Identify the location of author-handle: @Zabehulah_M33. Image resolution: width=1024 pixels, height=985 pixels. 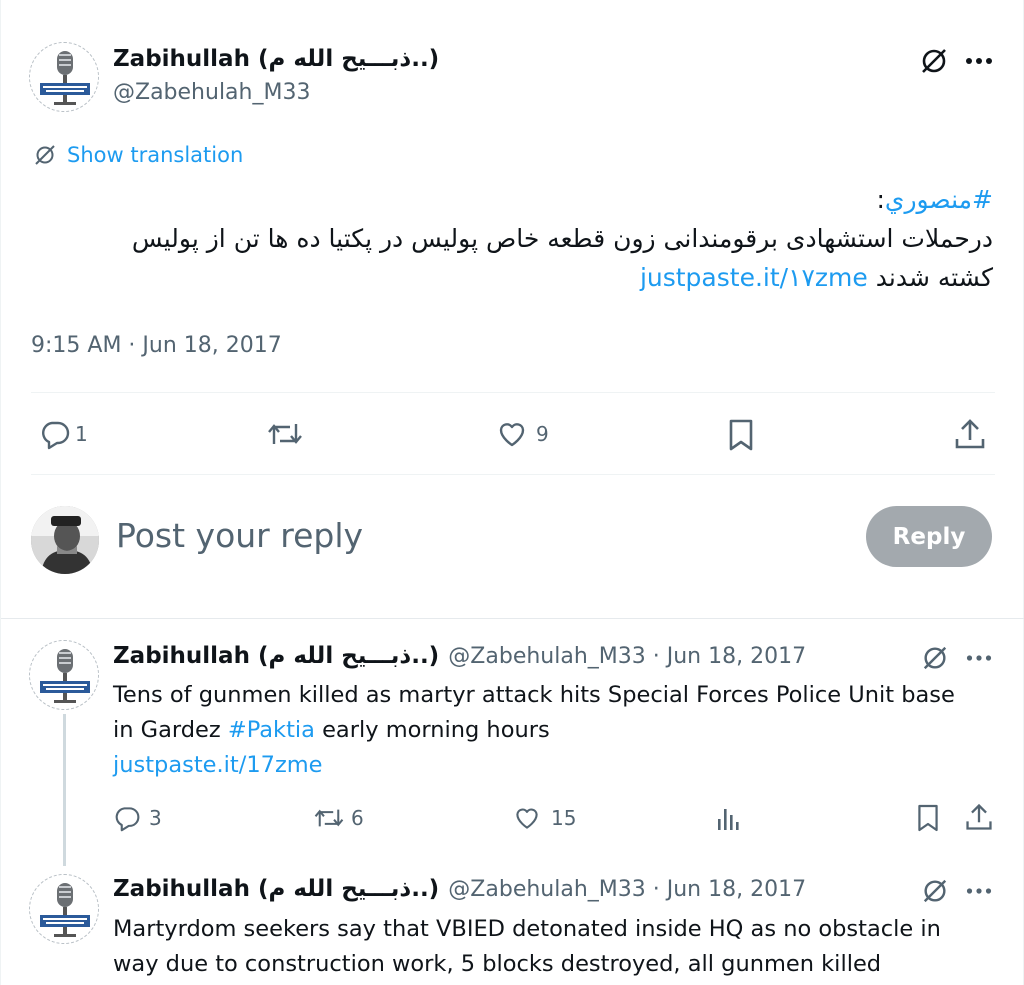
(211, 92).